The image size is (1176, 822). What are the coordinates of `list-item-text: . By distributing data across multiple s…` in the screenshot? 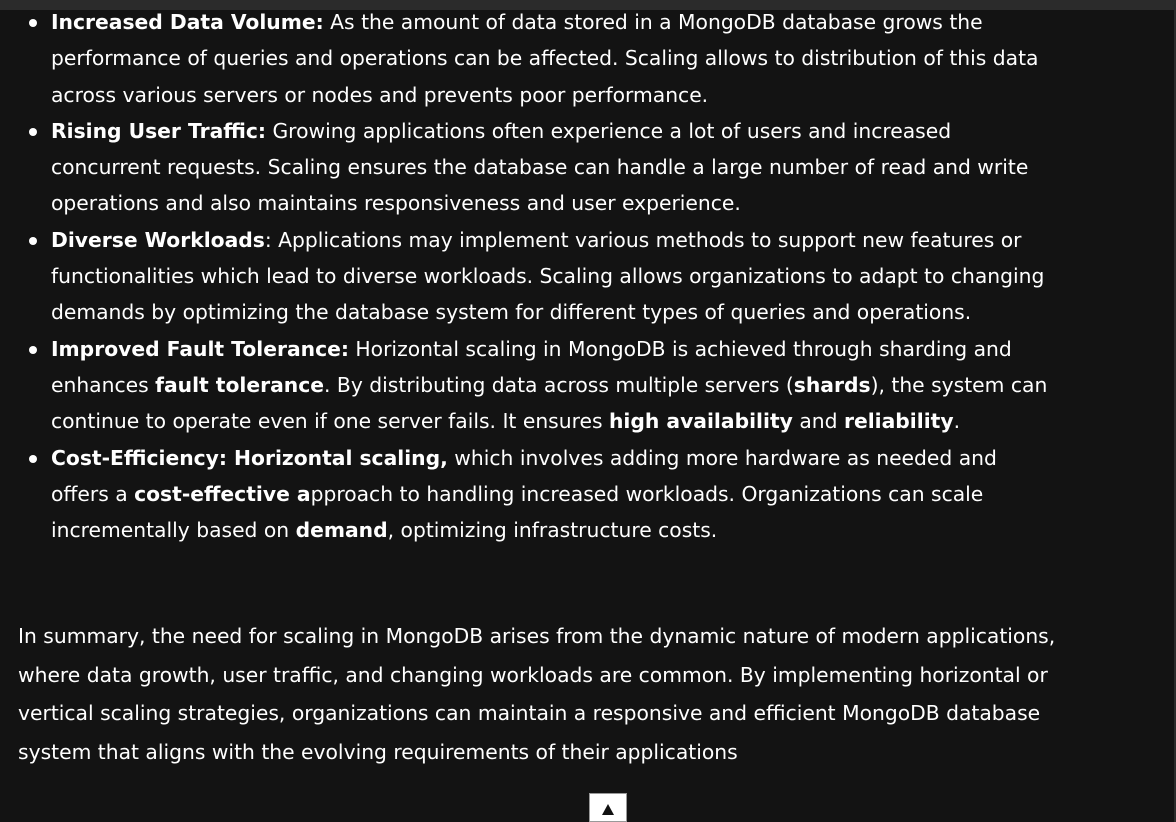 It's located at (559, 384).